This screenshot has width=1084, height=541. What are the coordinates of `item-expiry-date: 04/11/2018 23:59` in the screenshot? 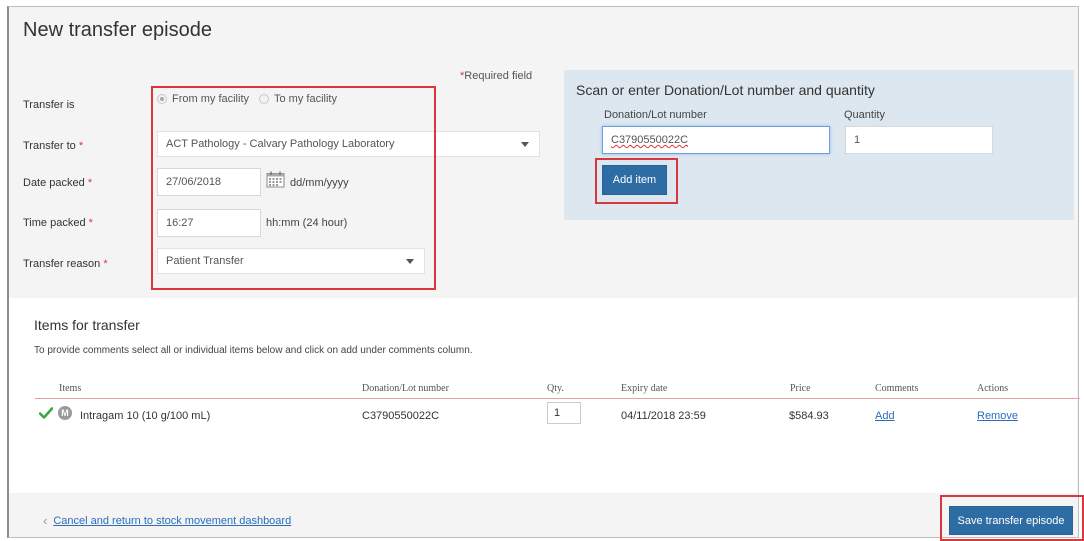 It's located at (663, 416).